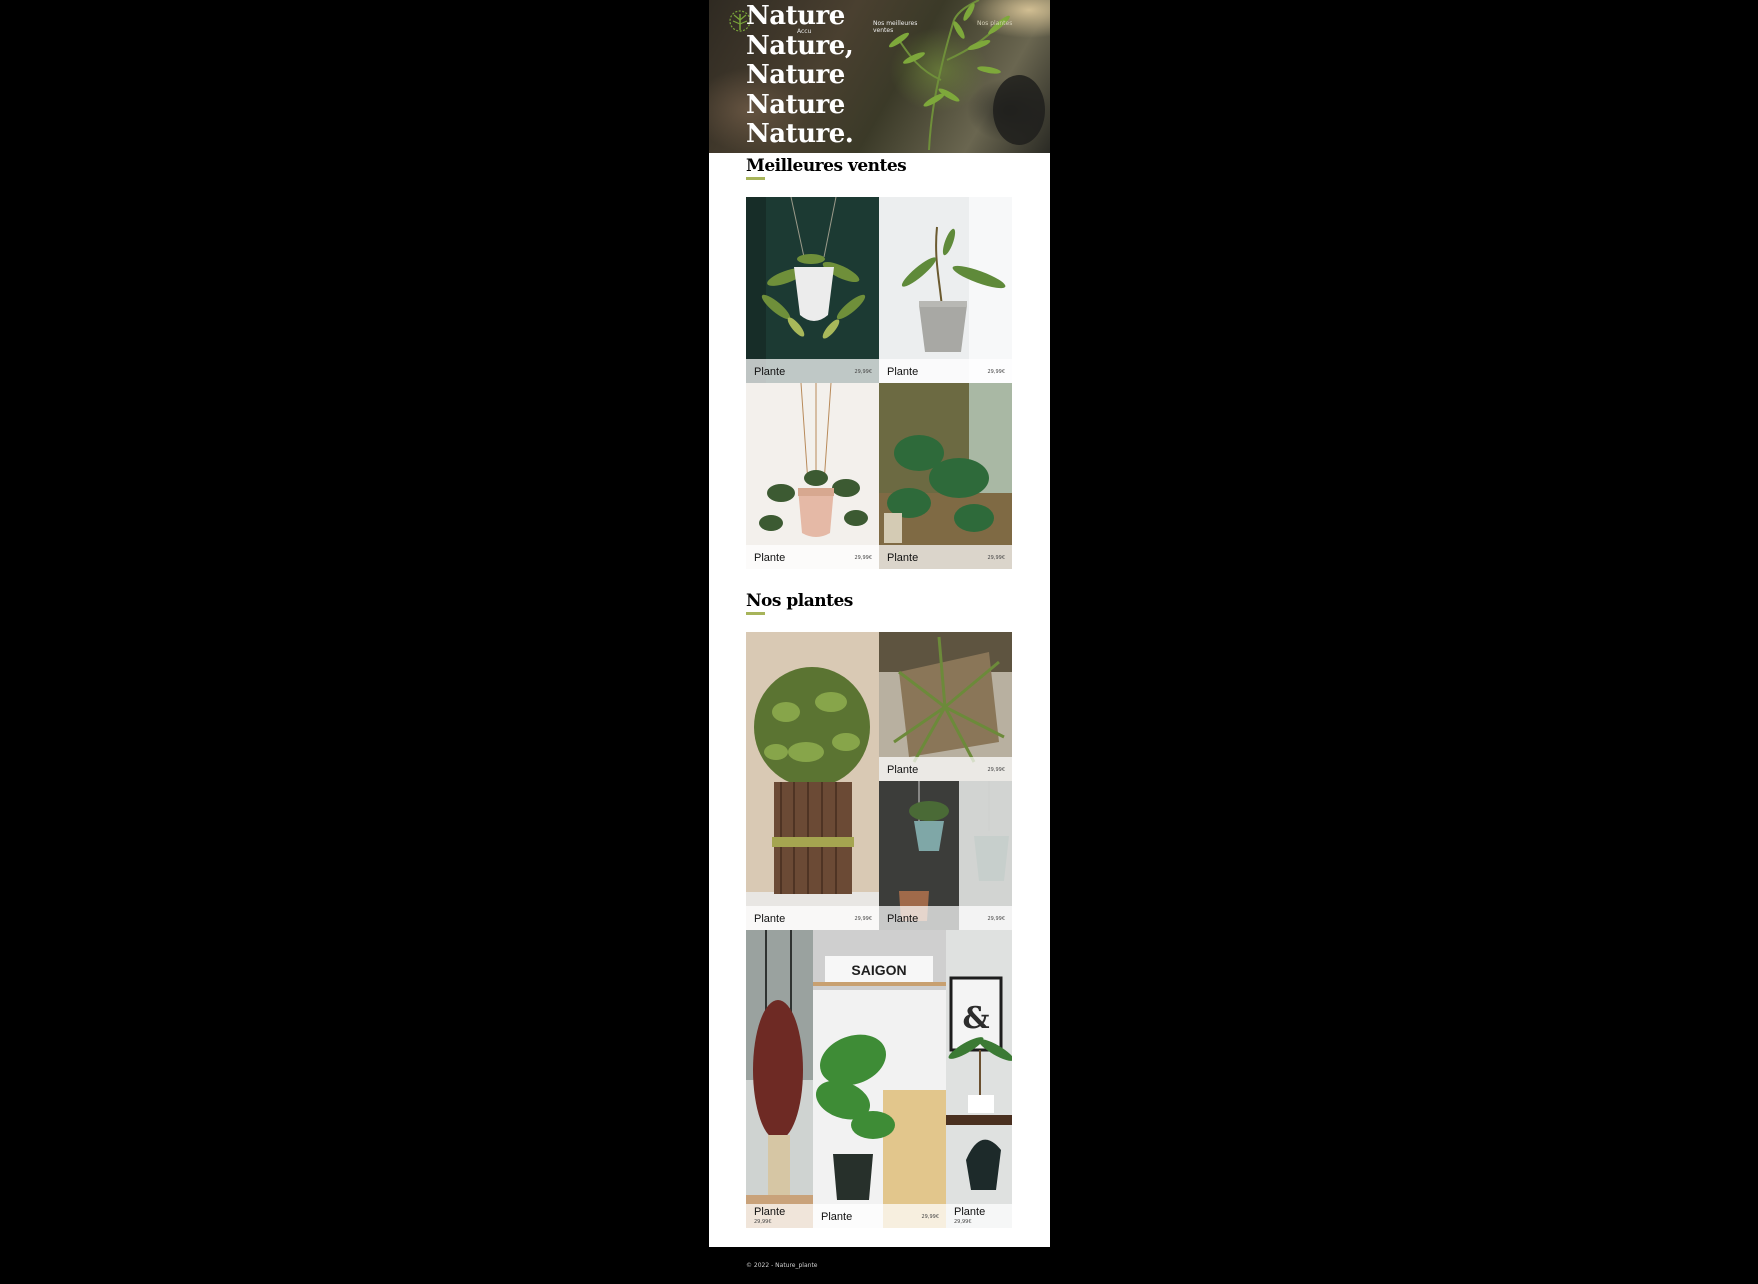 Image resolution: width=1758 pixels, height=1284 pixels. Describe the element at coordinates (800, 134) in the screenshot. I see `hero-title-line: Nature.` at that location.